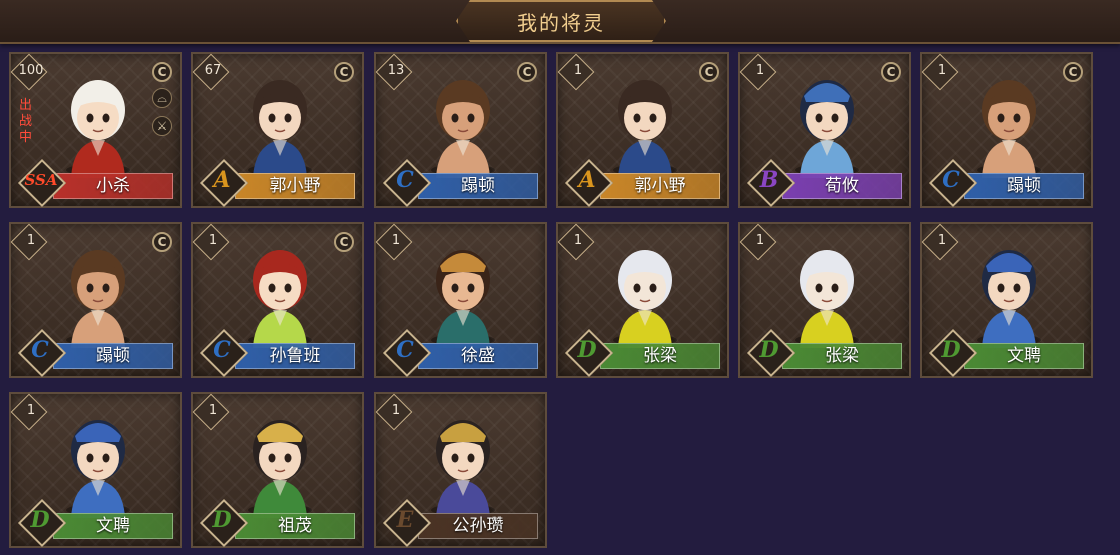 Image resolution: width=1120 pixels, height=555 pixels. What do you see at coordinates (113, 186) in the screenshot?
I see `general-name: 小杀` at bounding box center [113, 186].